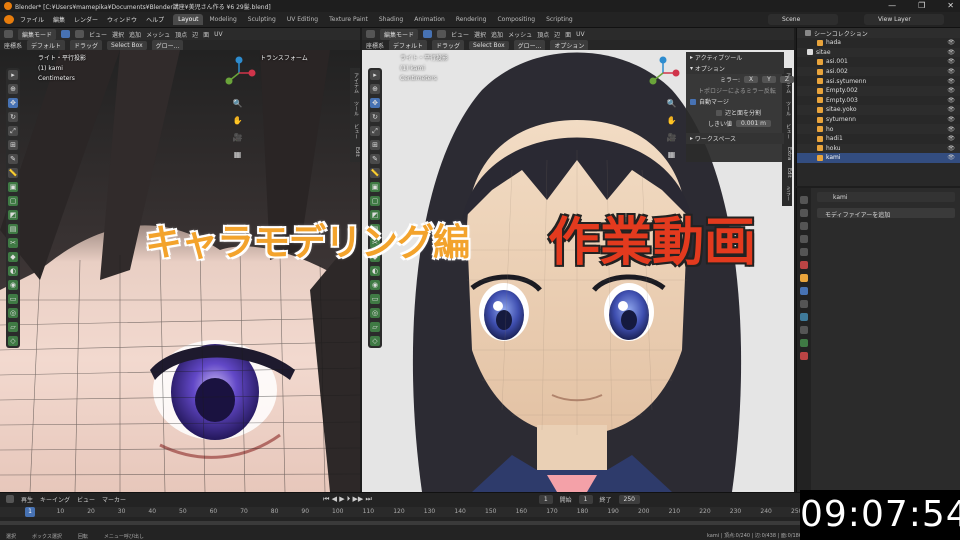 The height and width of the screenshot is (540, 960). What do you see at coordinates (13, 215) in the screenshot?
I see `bevel-tool-icon: ◩` at bounding box center [13, 215].